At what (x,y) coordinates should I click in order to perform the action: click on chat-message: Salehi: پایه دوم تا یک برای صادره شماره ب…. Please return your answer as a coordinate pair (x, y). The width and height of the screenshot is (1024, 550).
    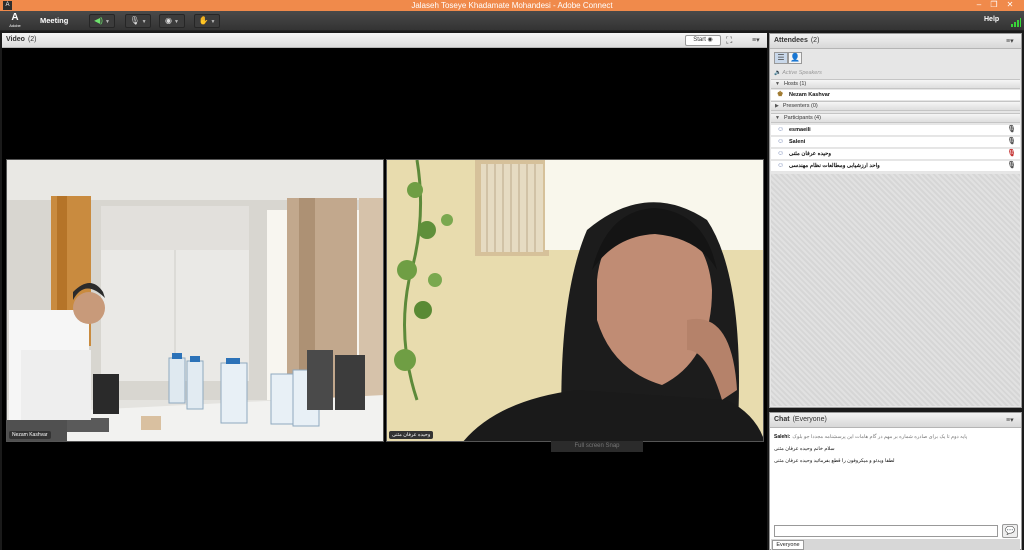
    Looking at the image, I should click on (871, 437).